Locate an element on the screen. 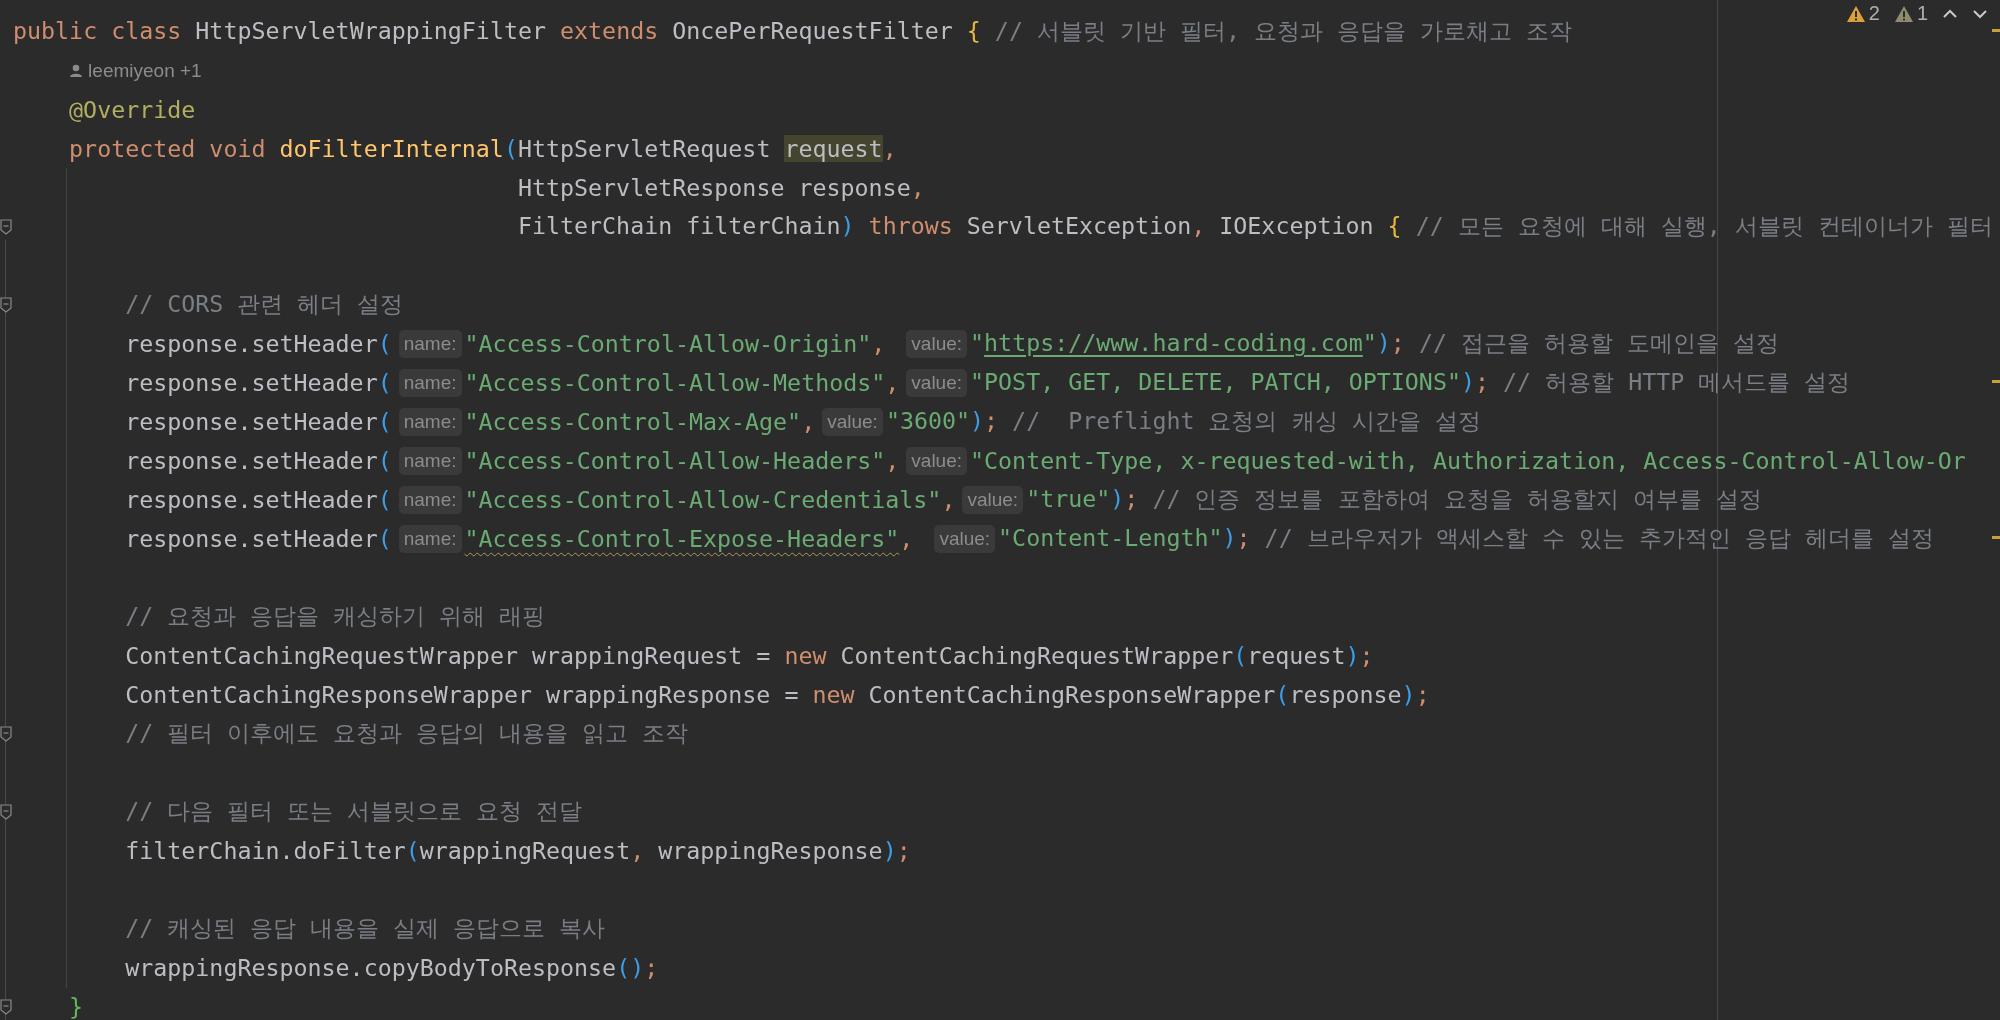 The height and width of the screenshot is (1020, 2000). code-text: } is located at coordinates (76, 1006).